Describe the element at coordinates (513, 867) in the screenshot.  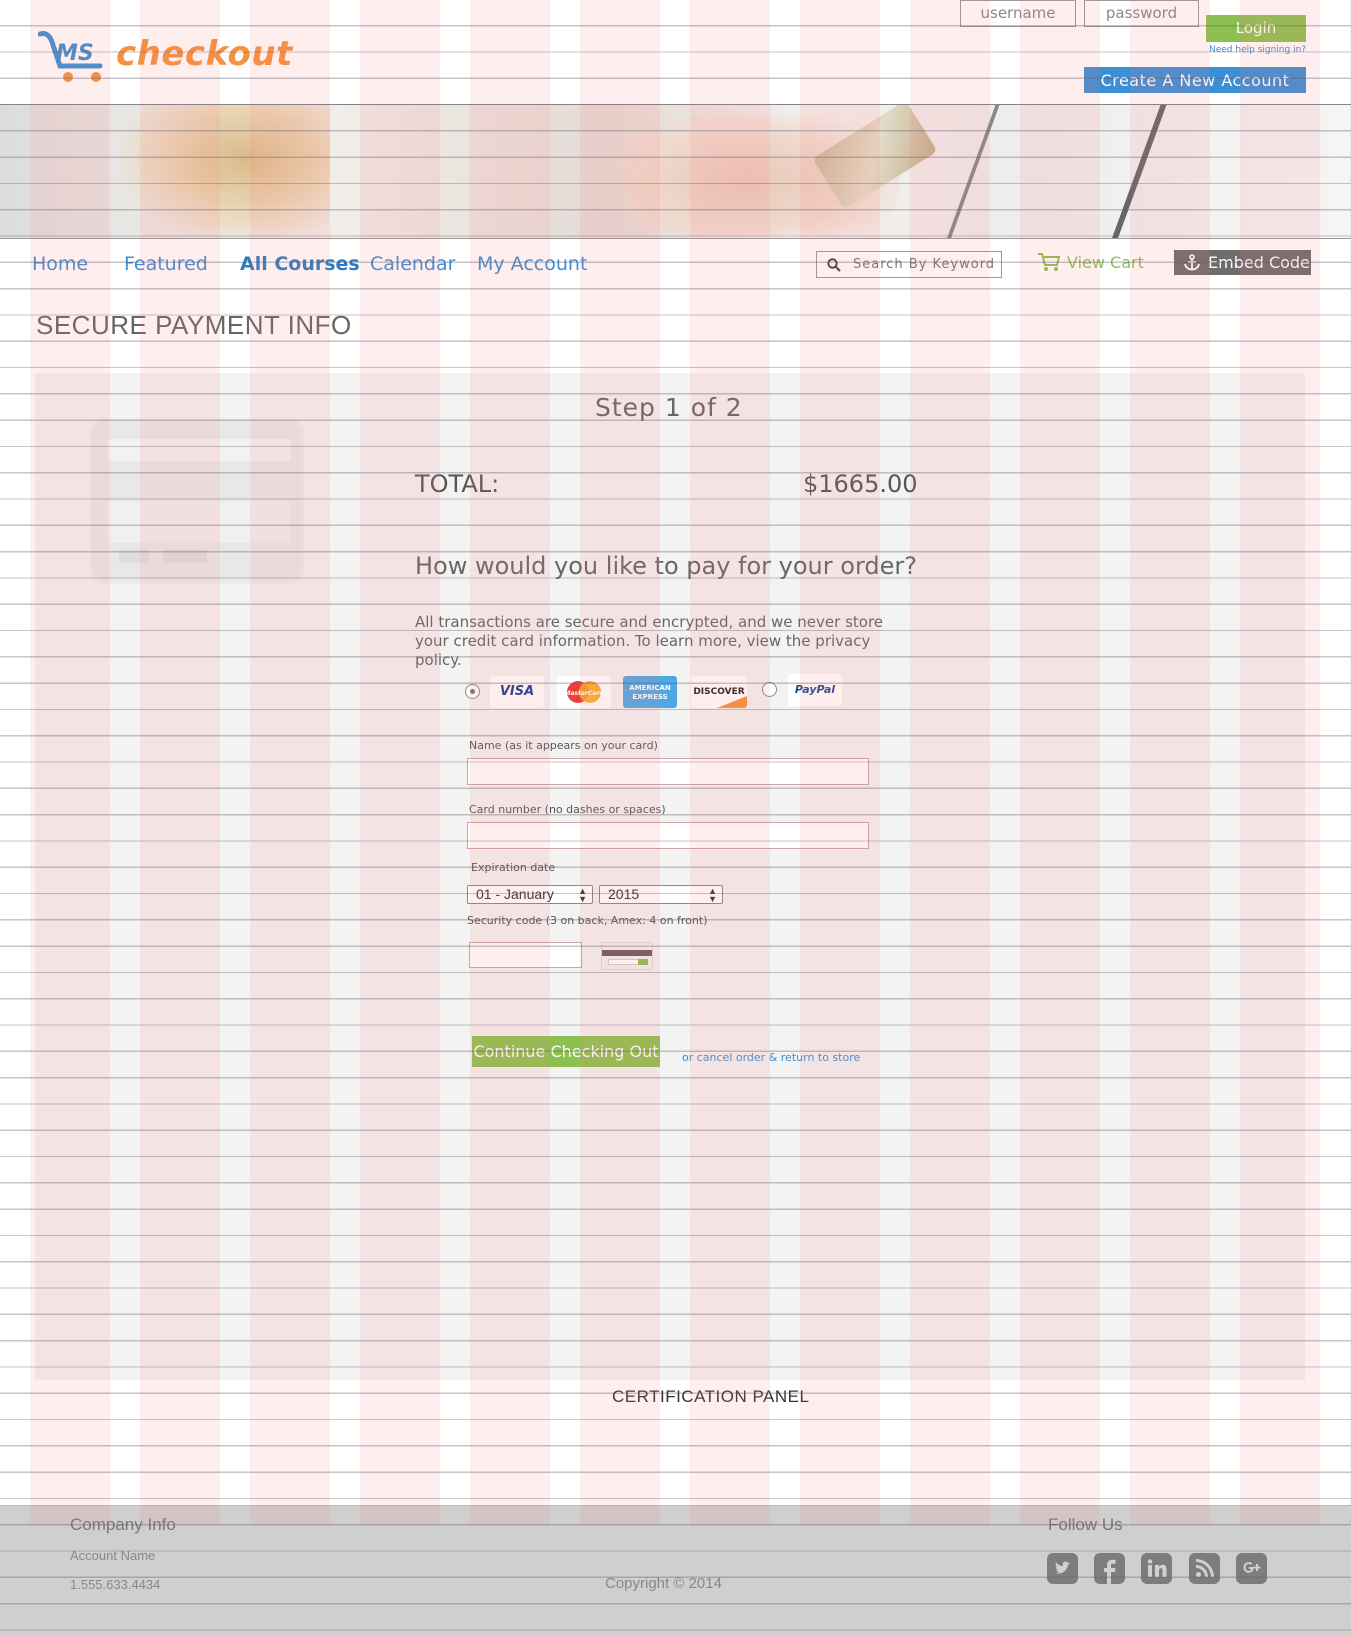
I see `expiration-label: Expiration date` at that location.